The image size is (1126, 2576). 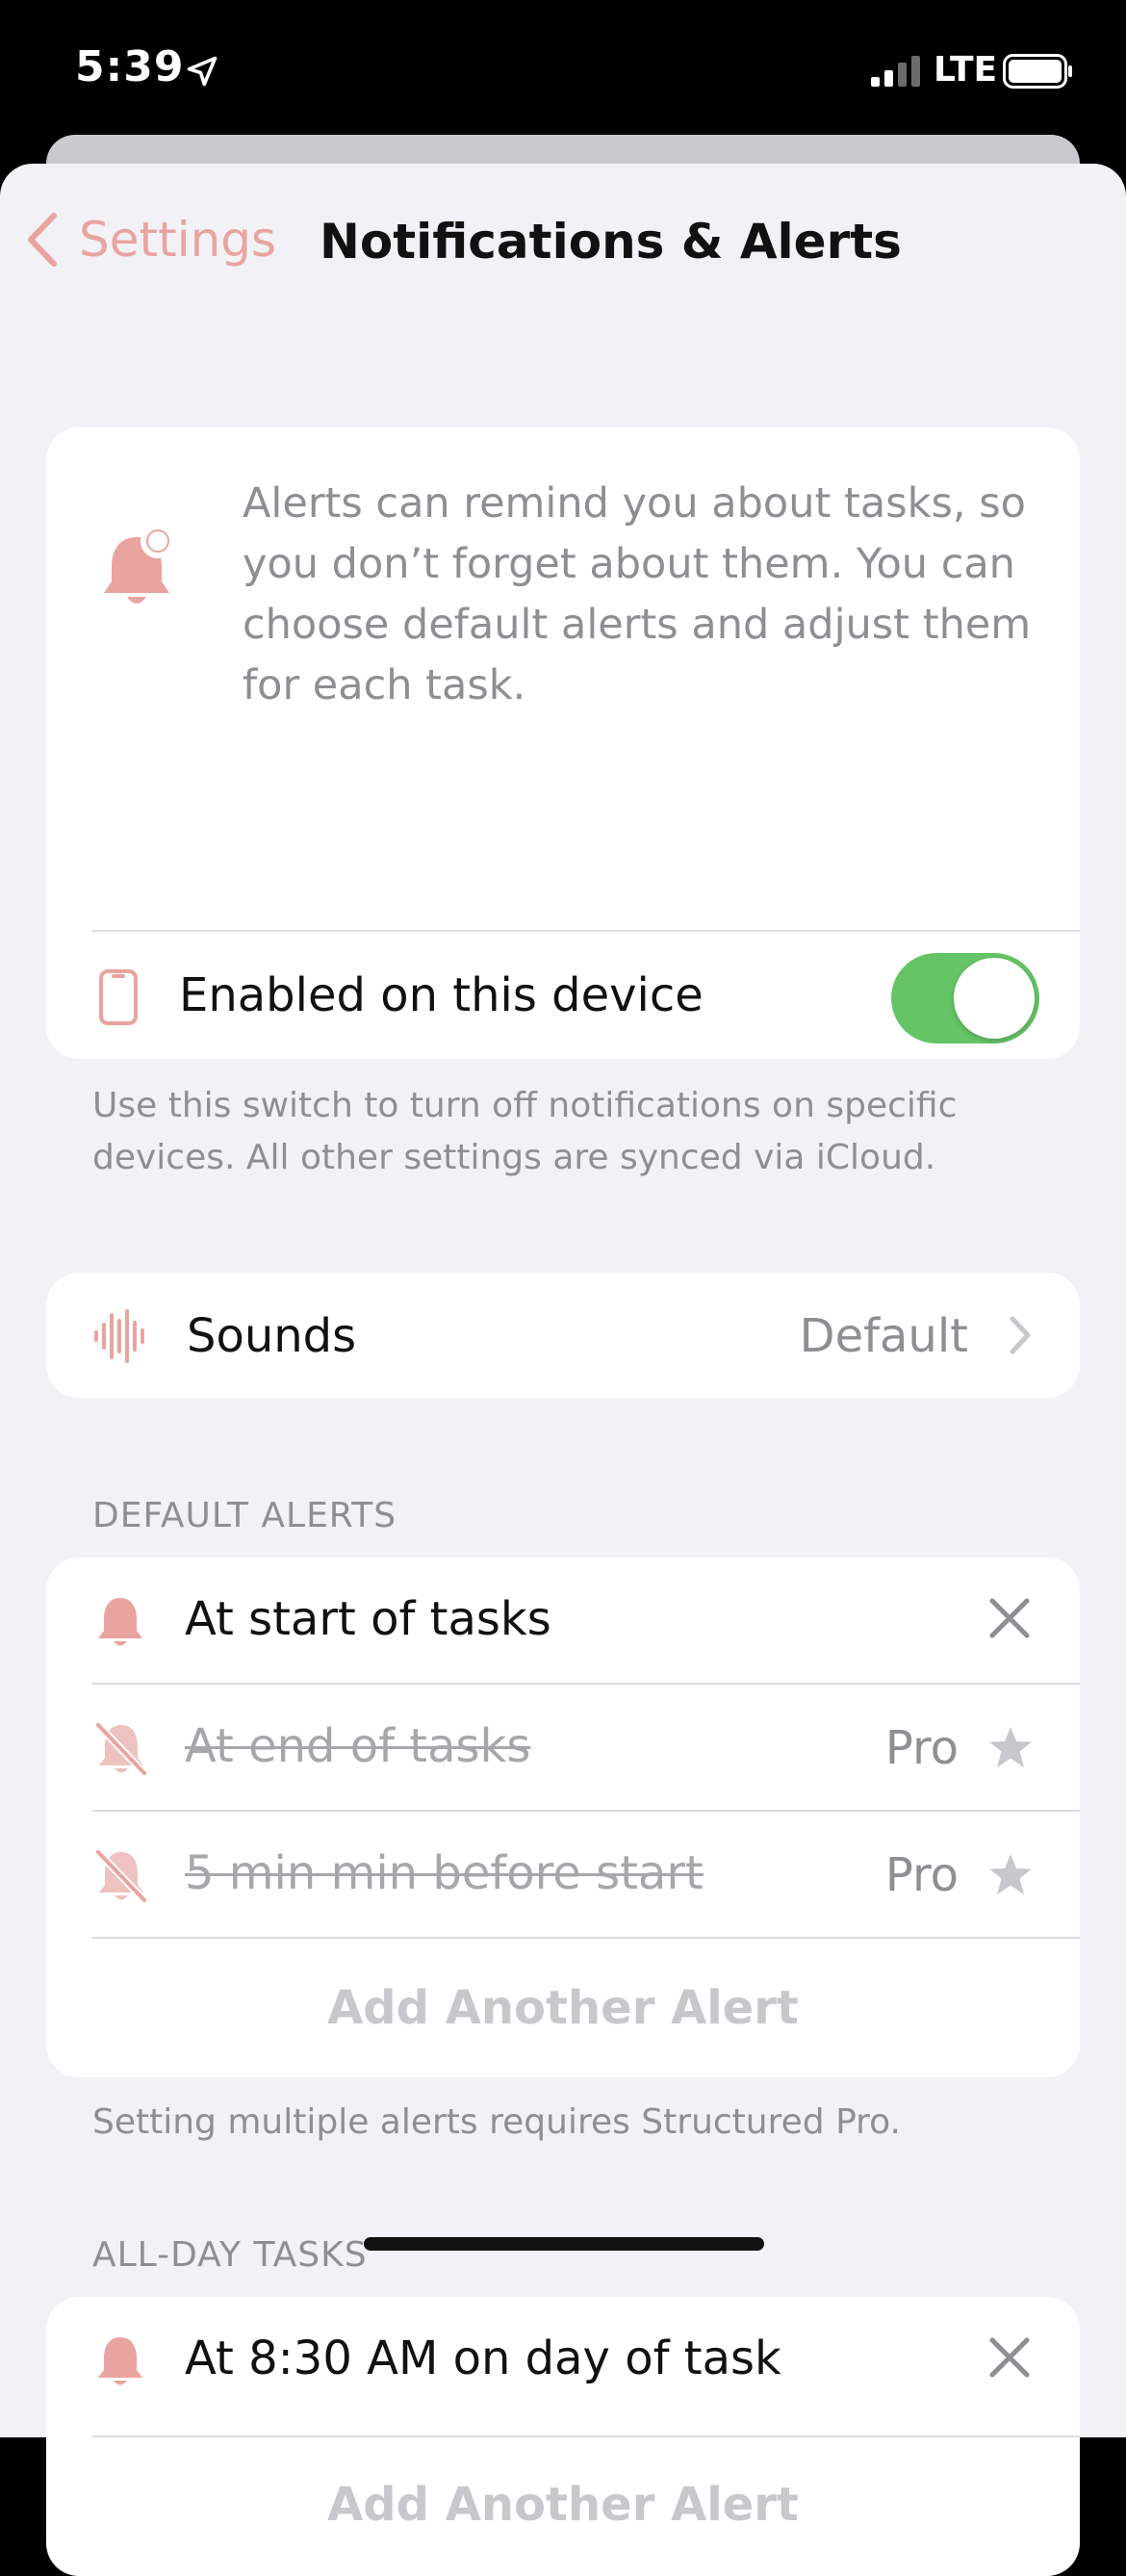 I want to click on location-arrow-icon, so click(x=202, y=71).